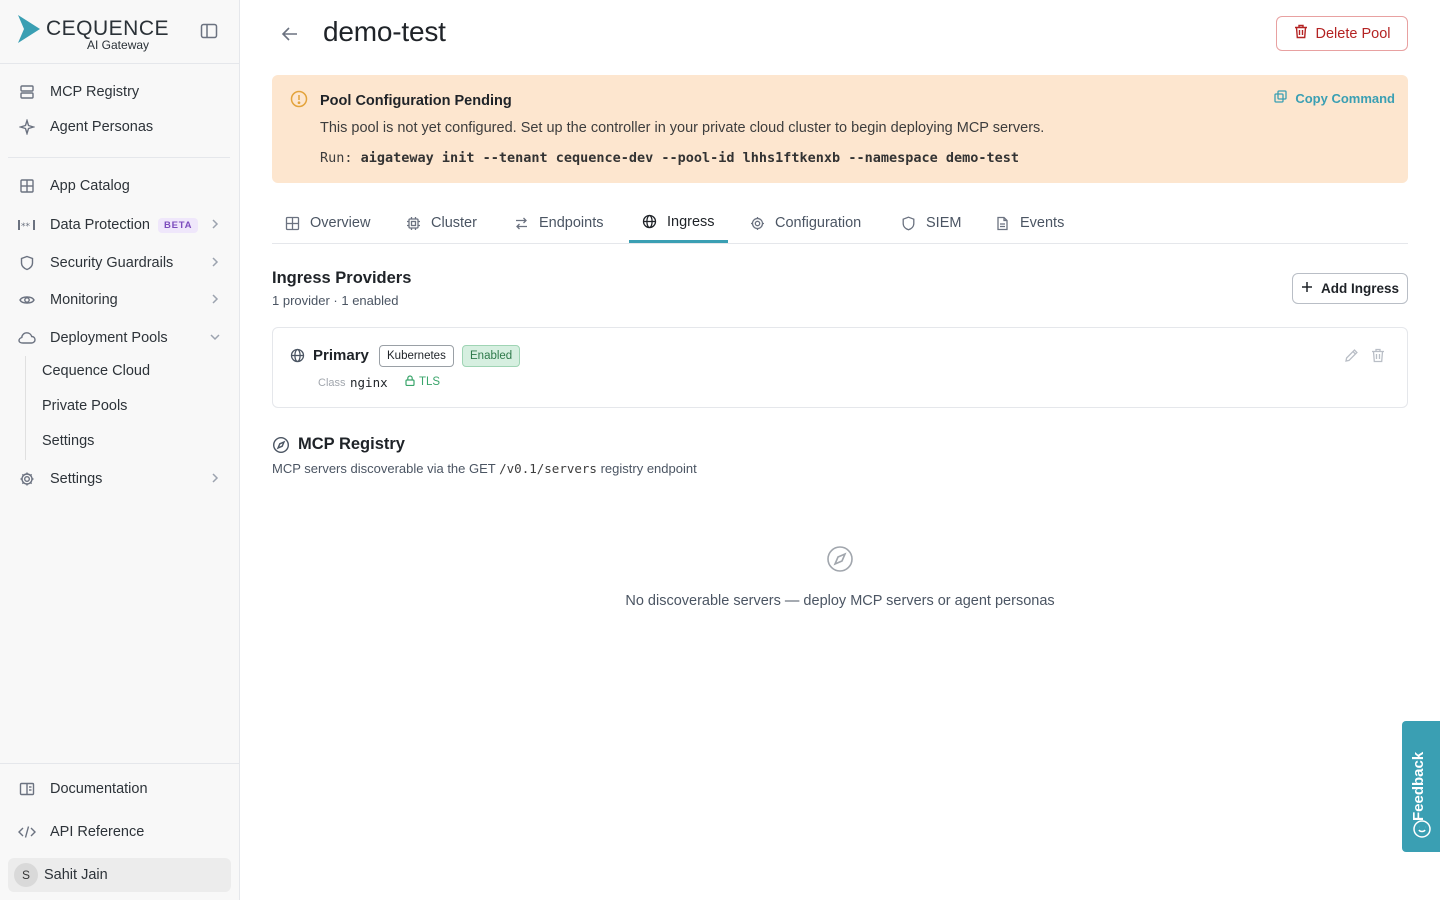 This screenshot has width=1440, height=900. Describe the element at coordinates (25, 408) in the screenshot. I see `submenu-guide-line` at that location.